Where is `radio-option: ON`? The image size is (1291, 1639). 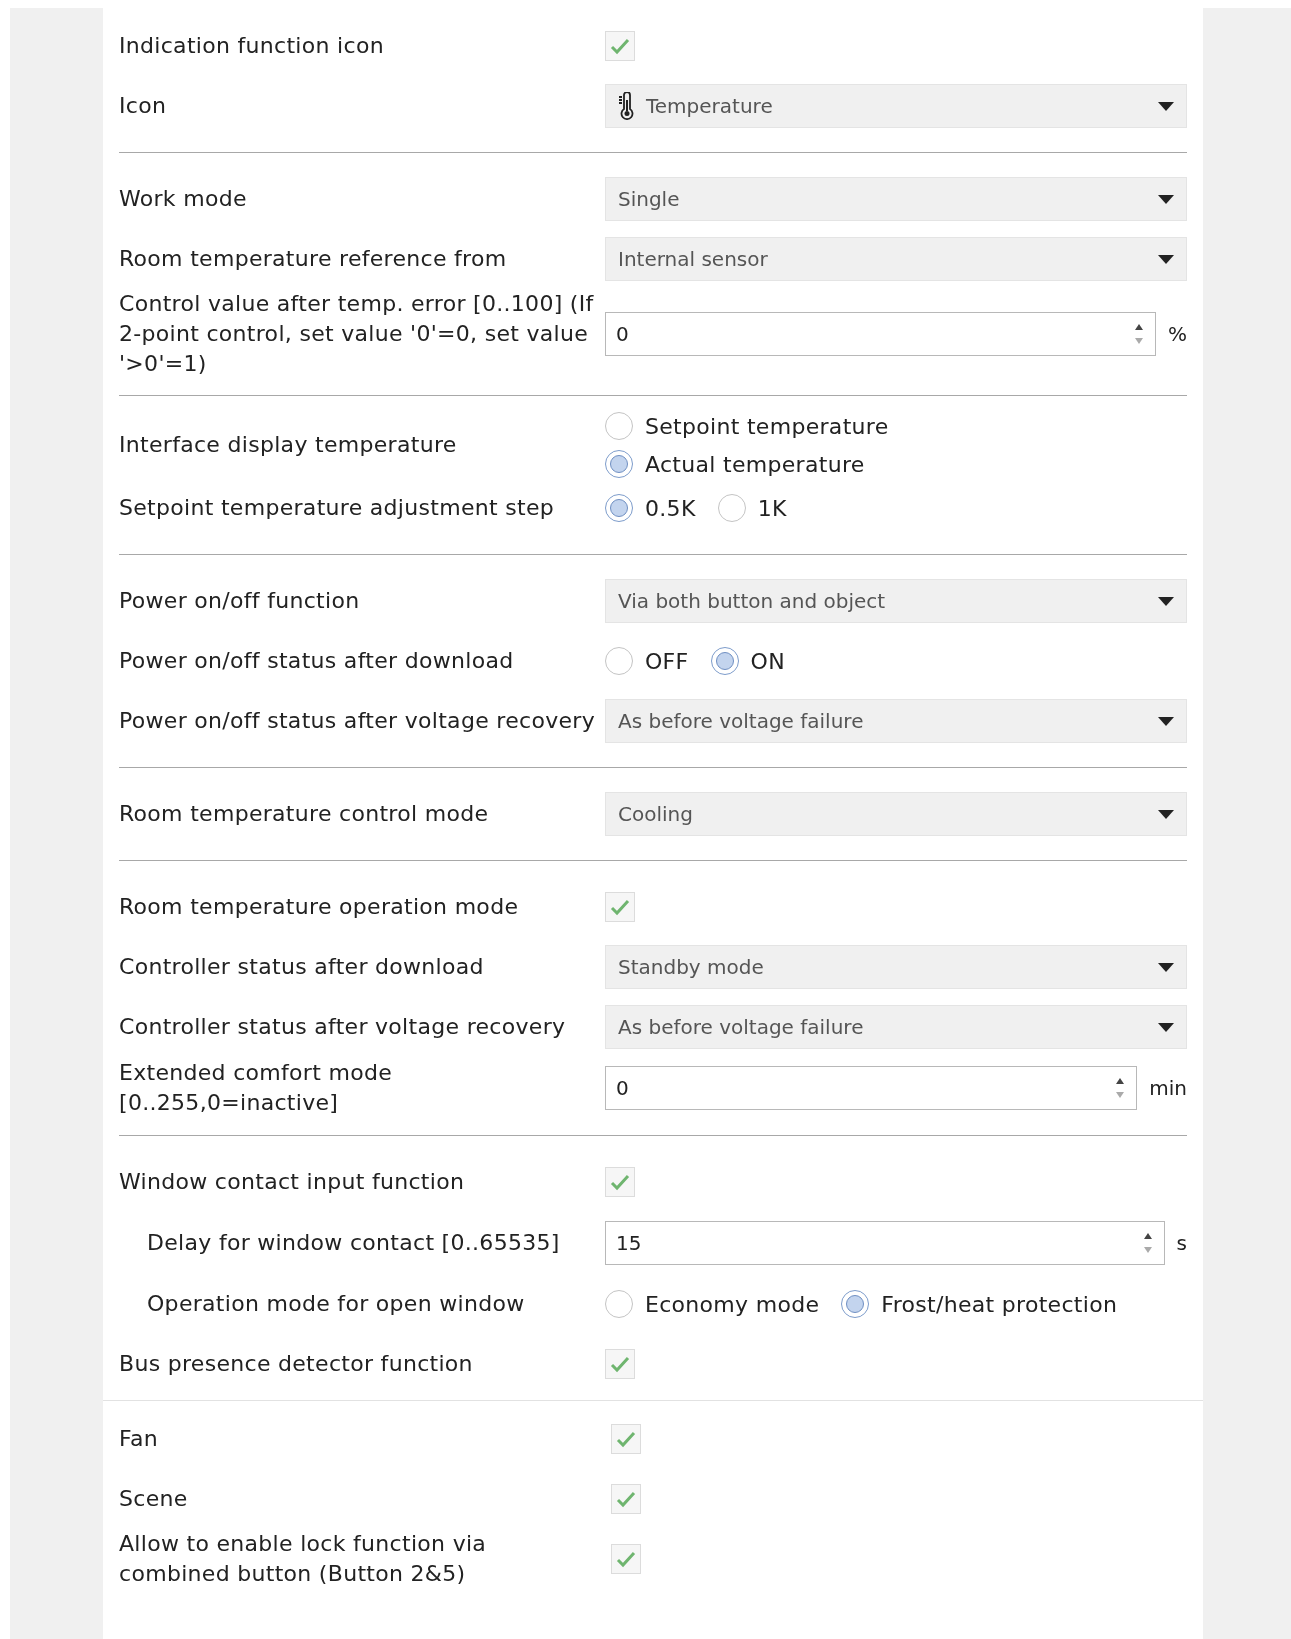 radio-option: ON is located at coordinates (747, 661).